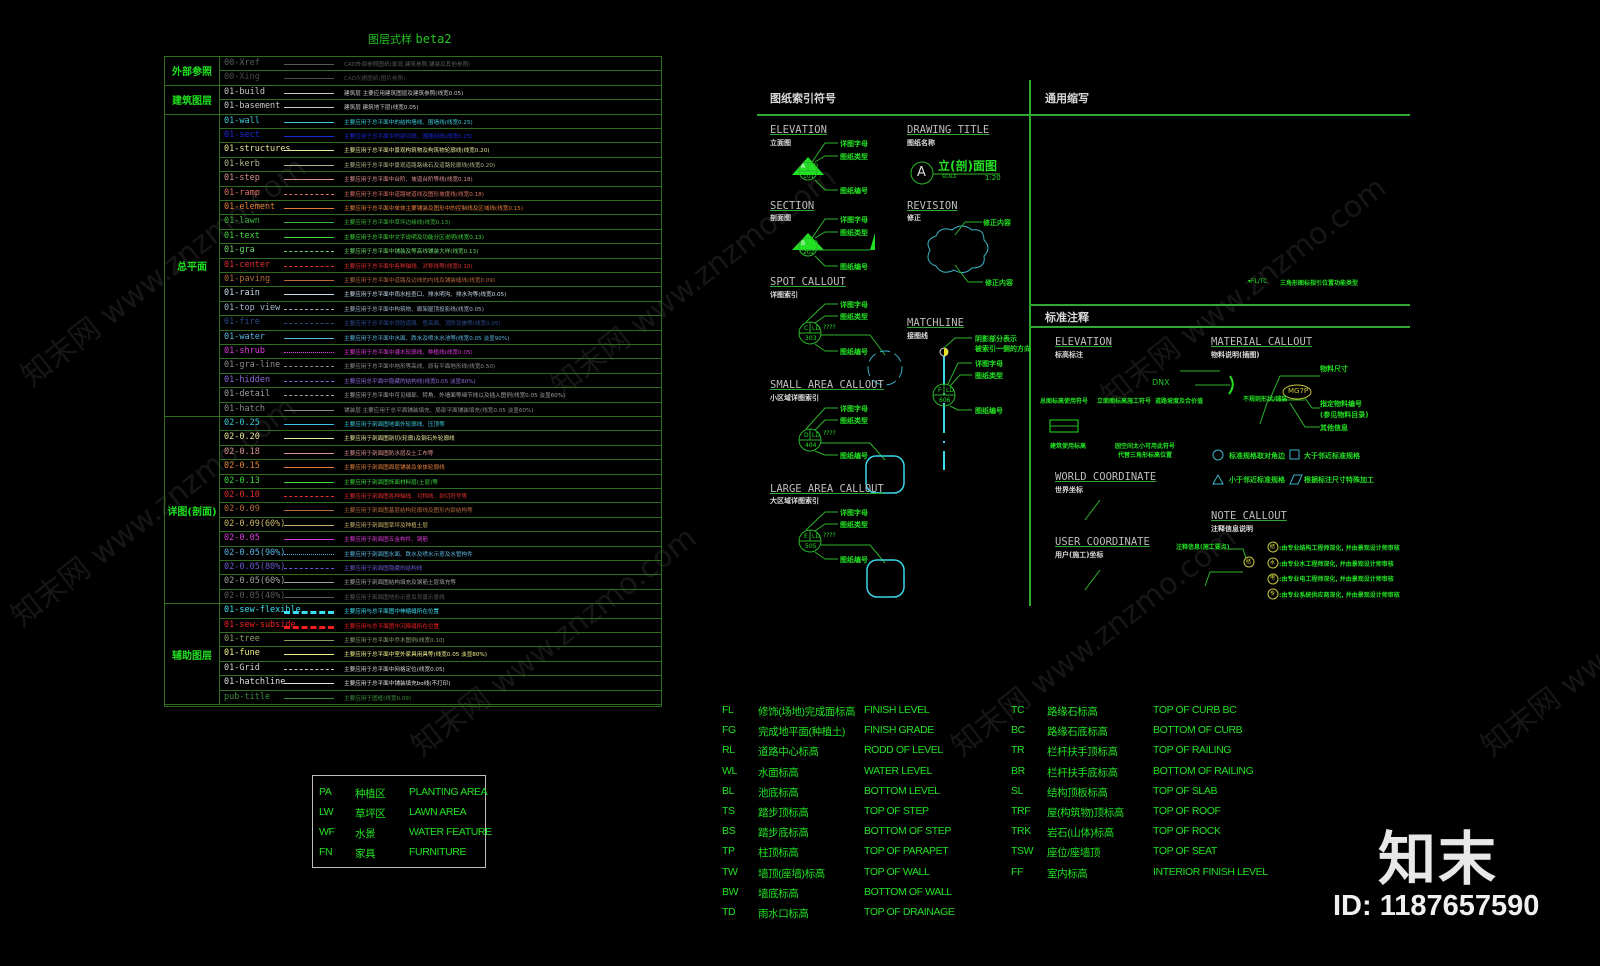  What do you see at coordinates (784, 295) in the screenshot?
I see `spot-callout-sub: 详图索引` at bounding box center [784, 295].